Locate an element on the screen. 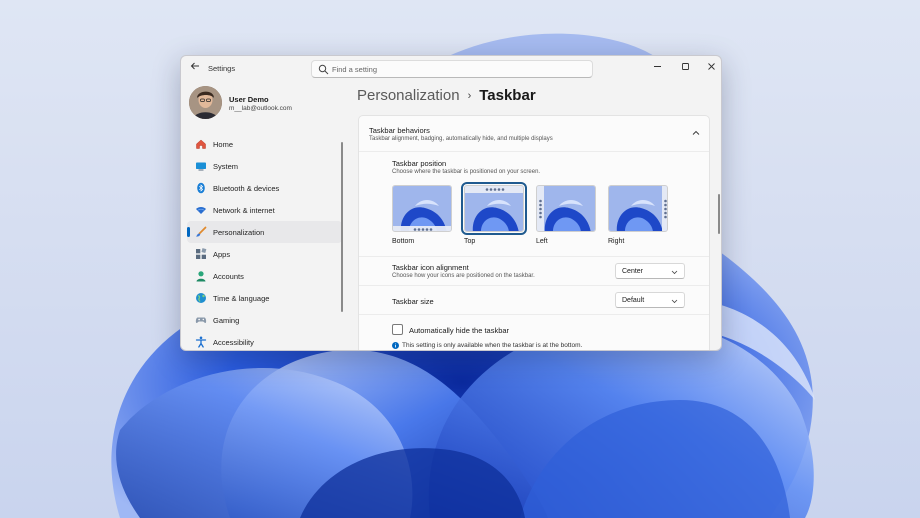 This screenshot has height=518, width=920. top-preview-icon is located at coordinates (494, 208).